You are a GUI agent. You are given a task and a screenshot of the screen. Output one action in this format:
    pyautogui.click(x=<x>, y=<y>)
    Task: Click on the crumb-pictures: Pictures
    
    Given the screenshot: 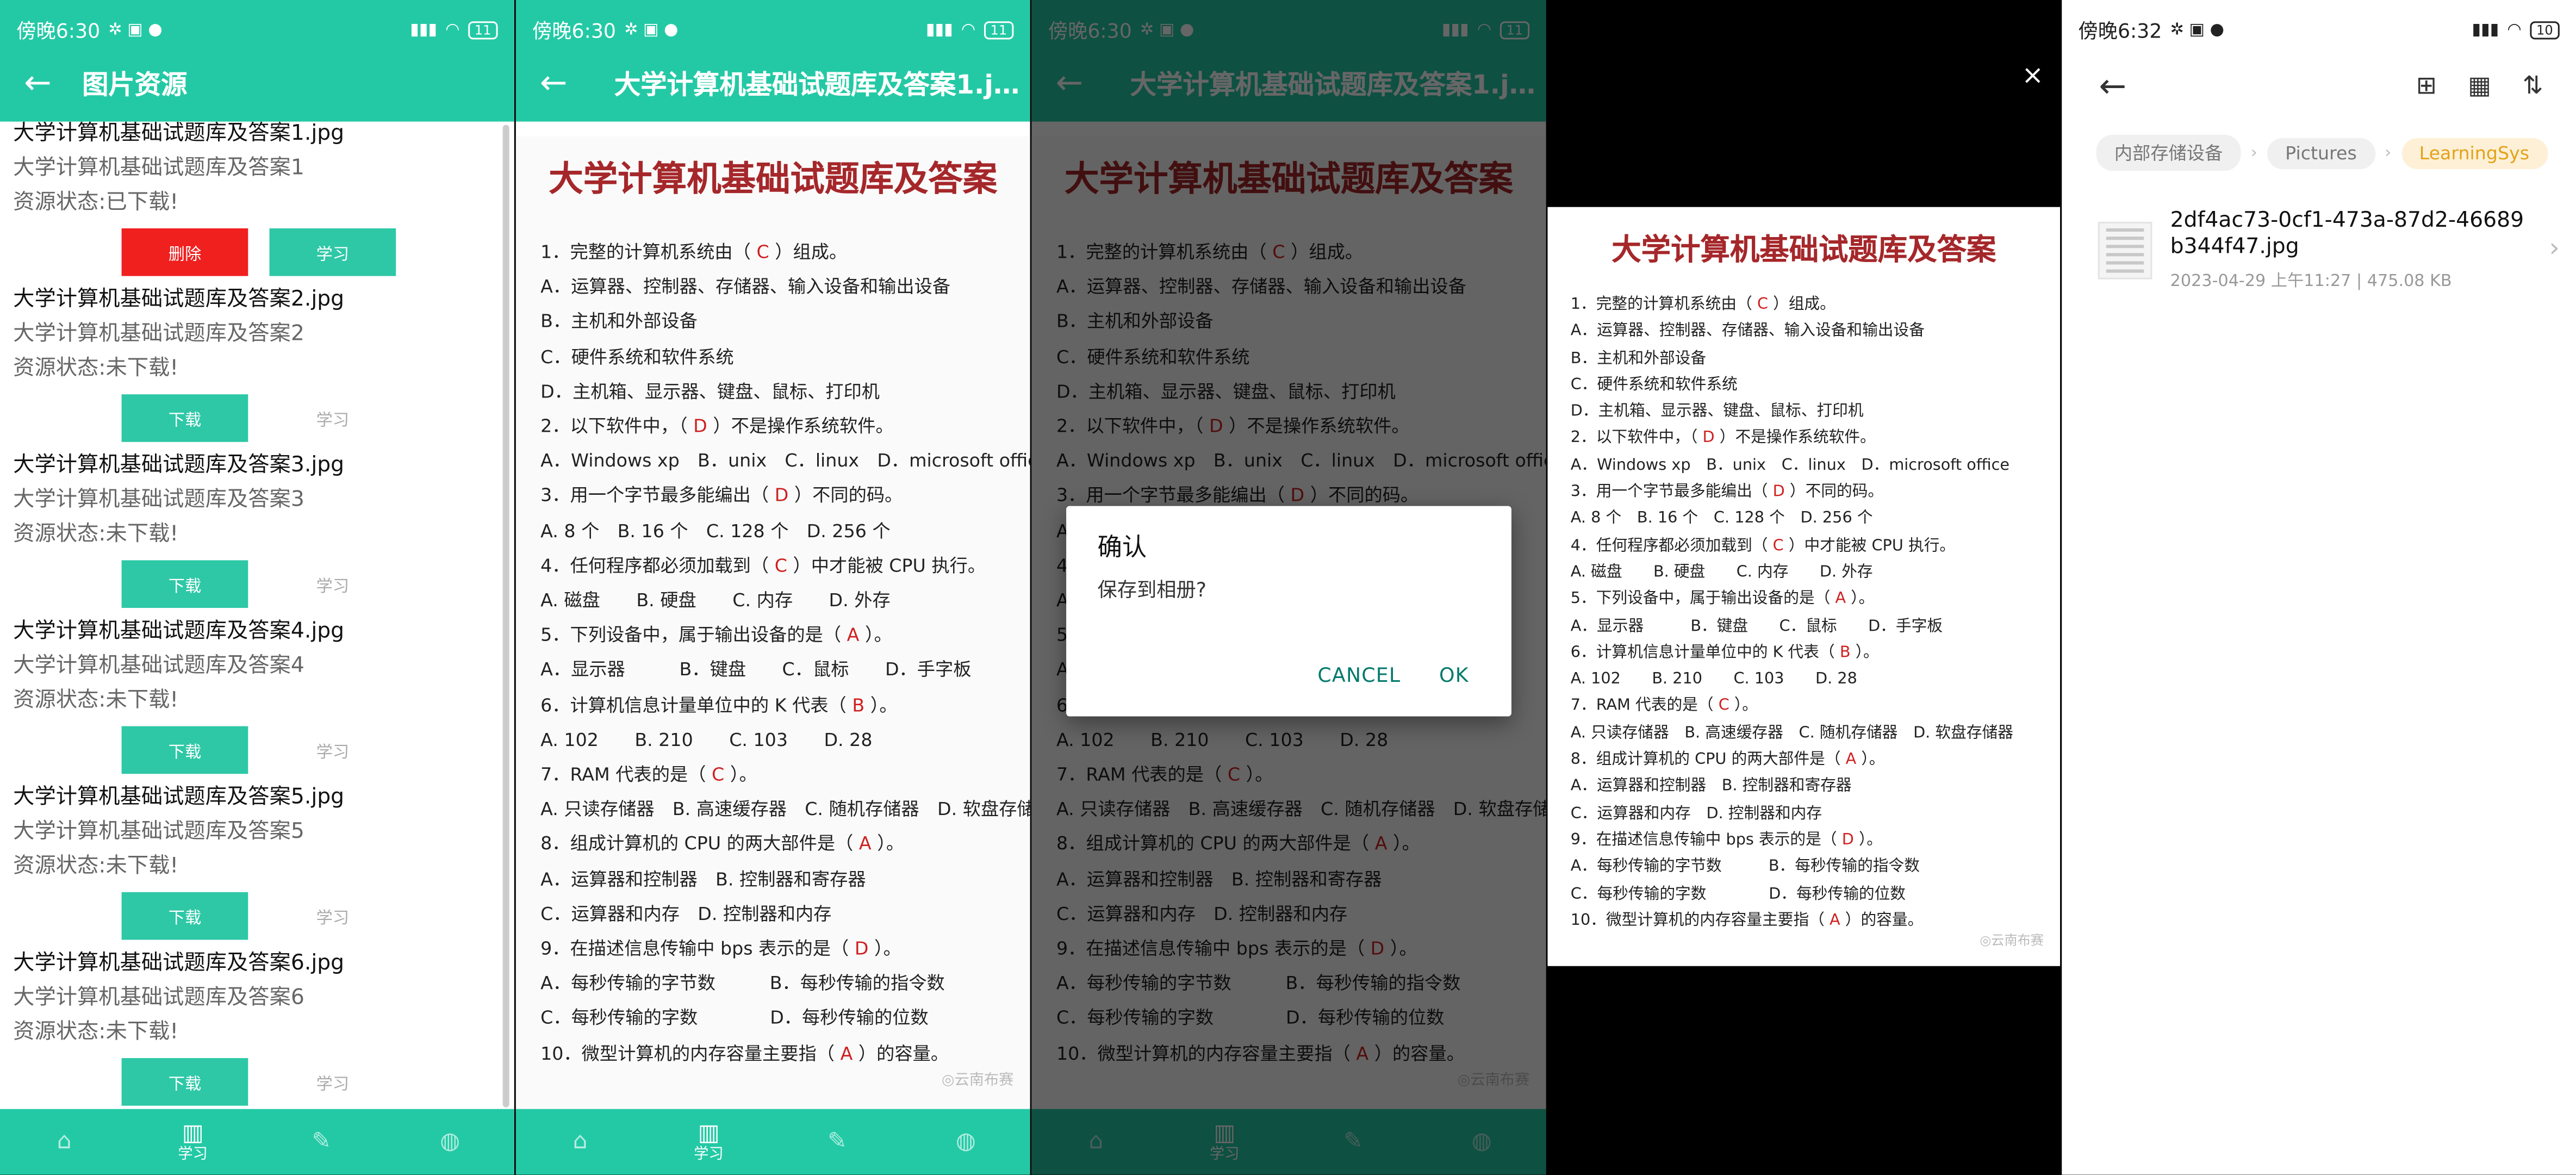 What is the action you would take?
    pyautogui.click(x=2321, y=153)
    